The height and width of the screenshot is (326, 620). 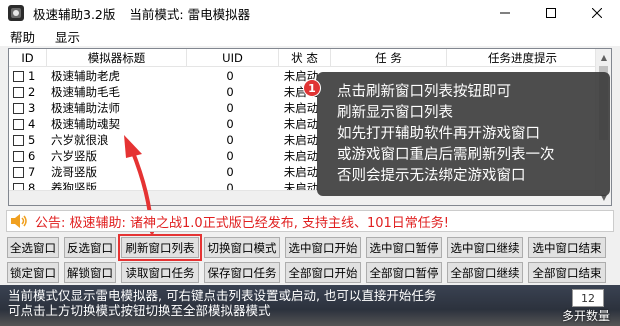 What do you see at coordinates (85, 108) in the screenshot?
I see `row-title: 极速辅助法师` at bounding box center [85, 108].